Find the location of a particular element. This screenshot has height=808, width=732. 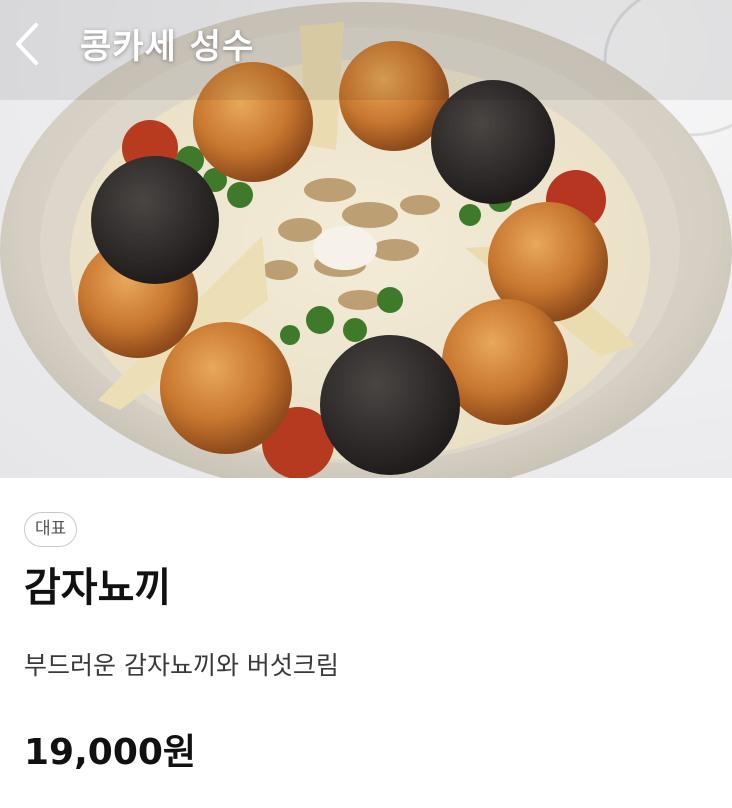

back-button is located at coordinates (37, 47).